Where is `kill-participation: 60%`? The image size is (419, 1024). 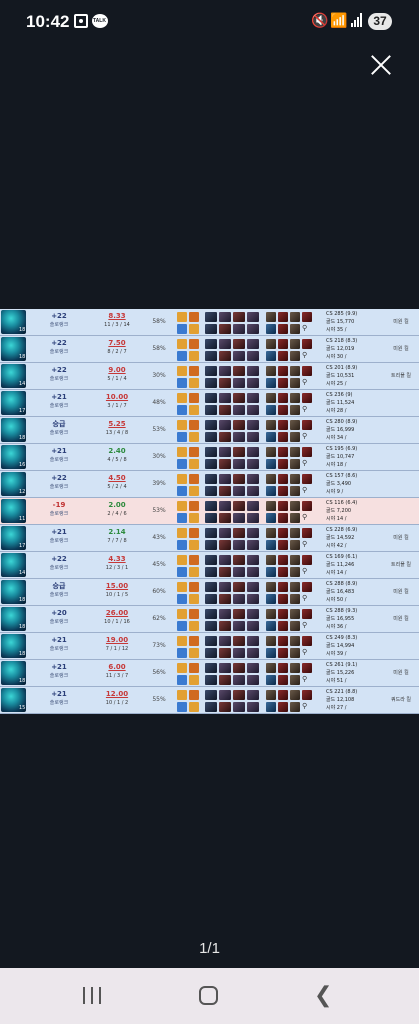 kill-participation: 60% is located at coordinates (159, 591).